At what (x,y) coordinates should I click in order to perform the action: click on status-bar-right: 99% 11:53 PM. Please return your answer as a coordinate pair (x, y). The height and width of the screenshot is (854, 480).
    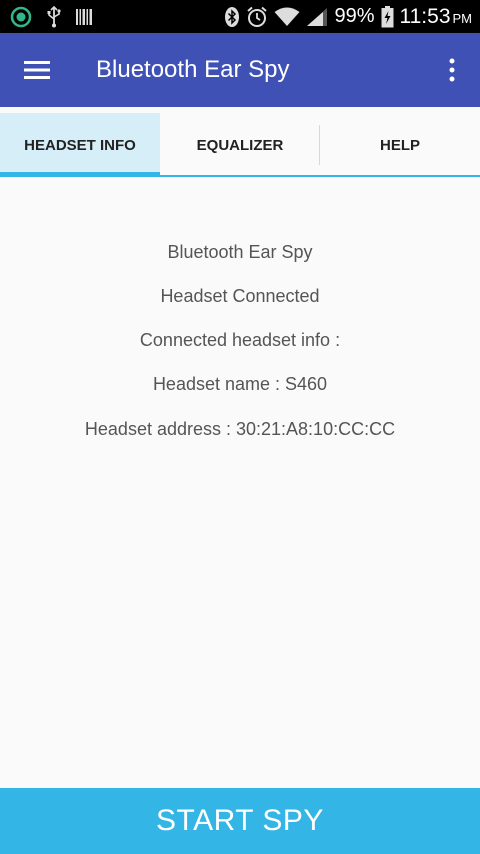
    Looking at the image, I should click on (348, 16).